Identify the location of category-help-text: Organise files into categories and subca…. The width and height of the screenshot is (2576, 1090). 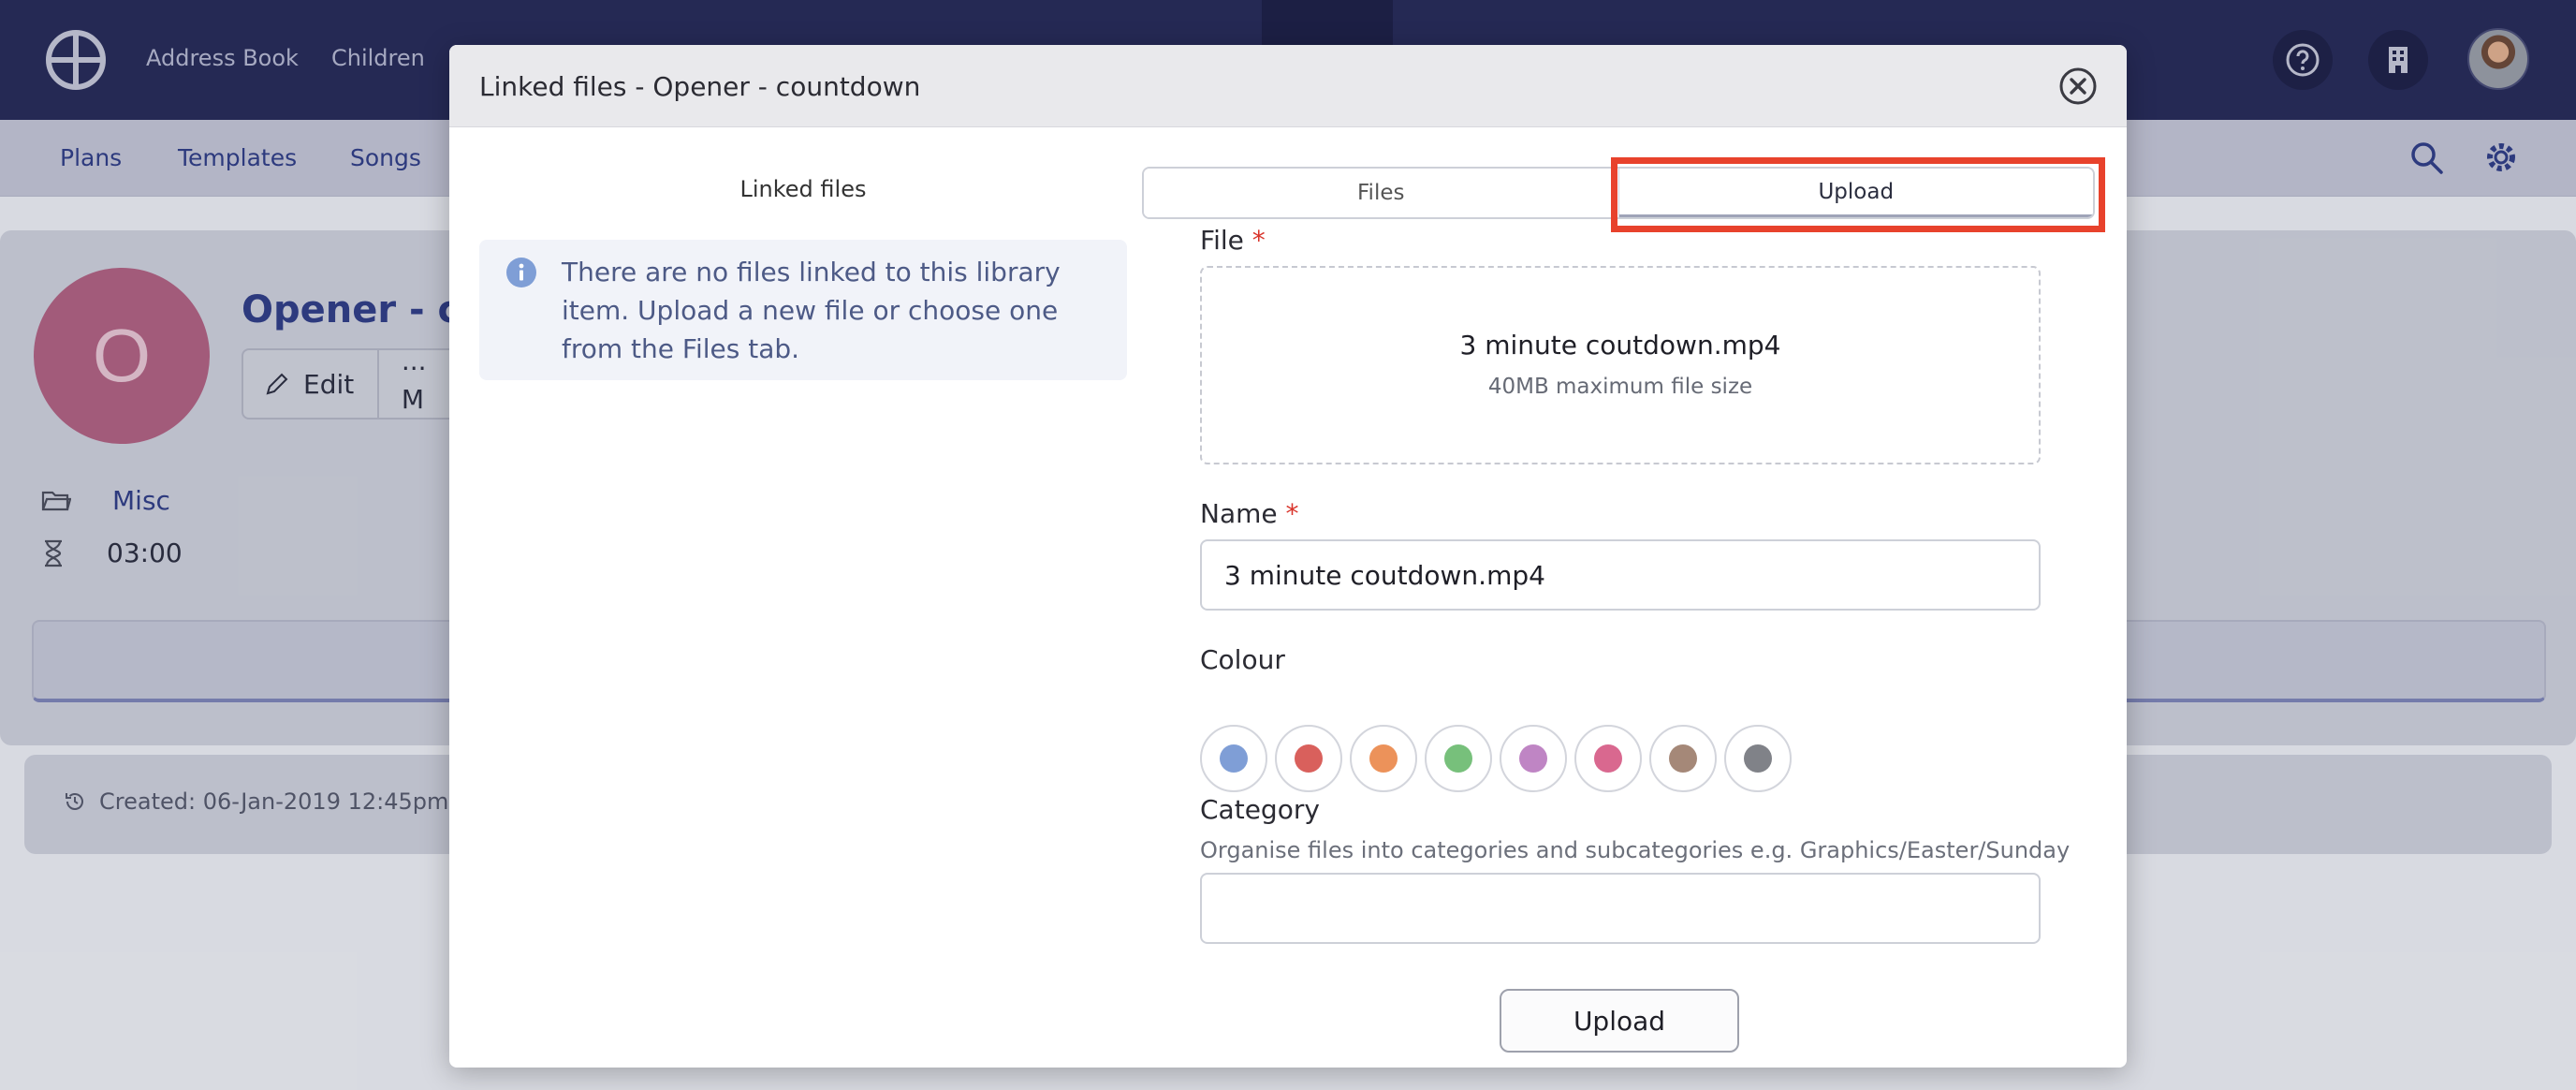
(1635, 850).